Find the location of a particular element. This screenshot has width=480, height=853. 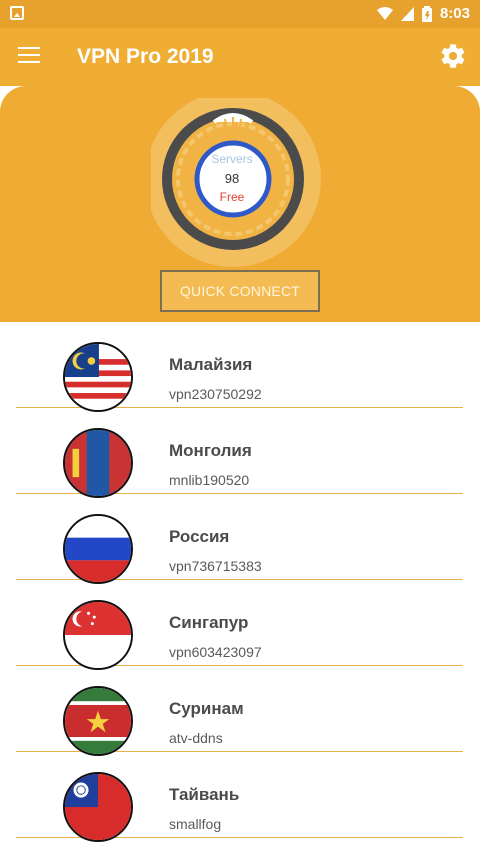

taiwan-flag-icon is located at coordinates (98, 807).